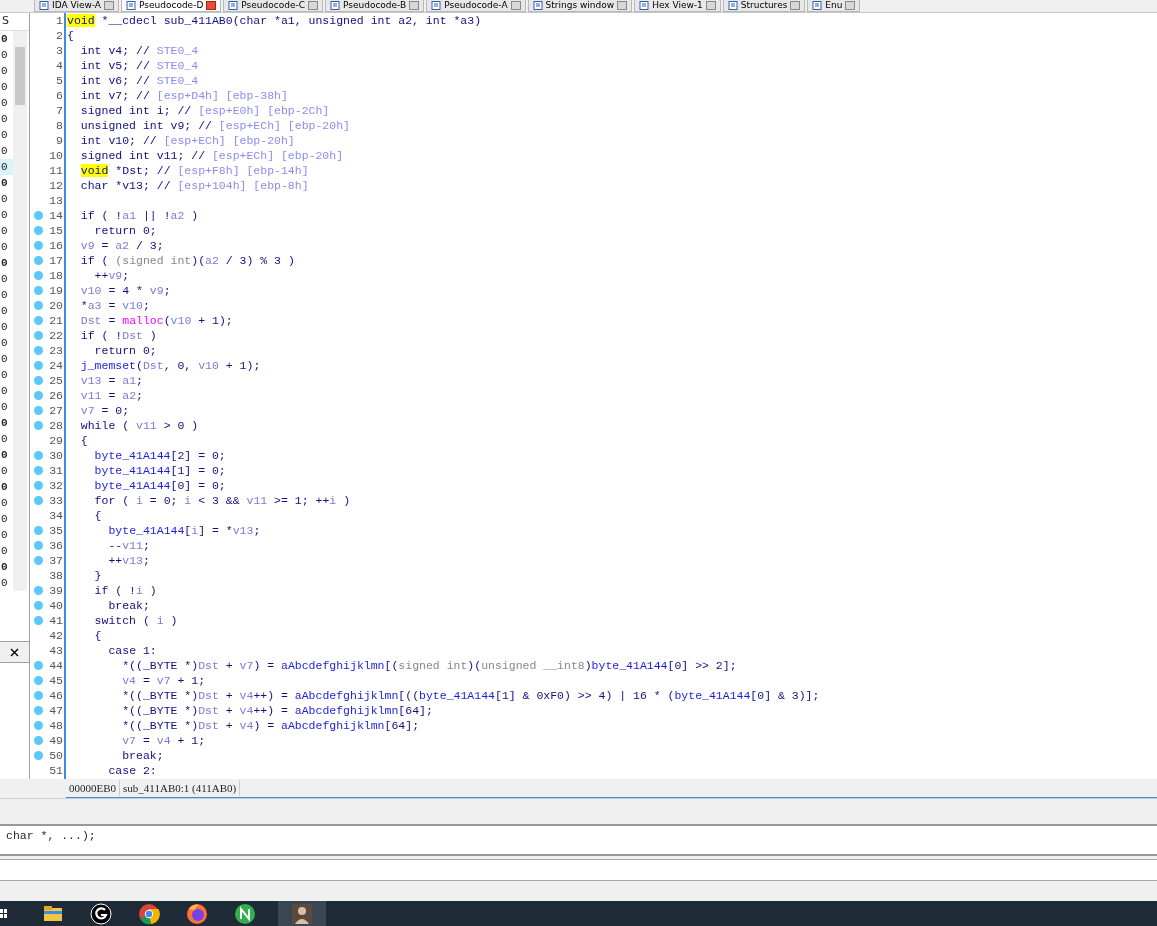 The height and width of the screenshot is (926, 1157). I want to click on tab: Pseudocode-C, so click(273, 6).